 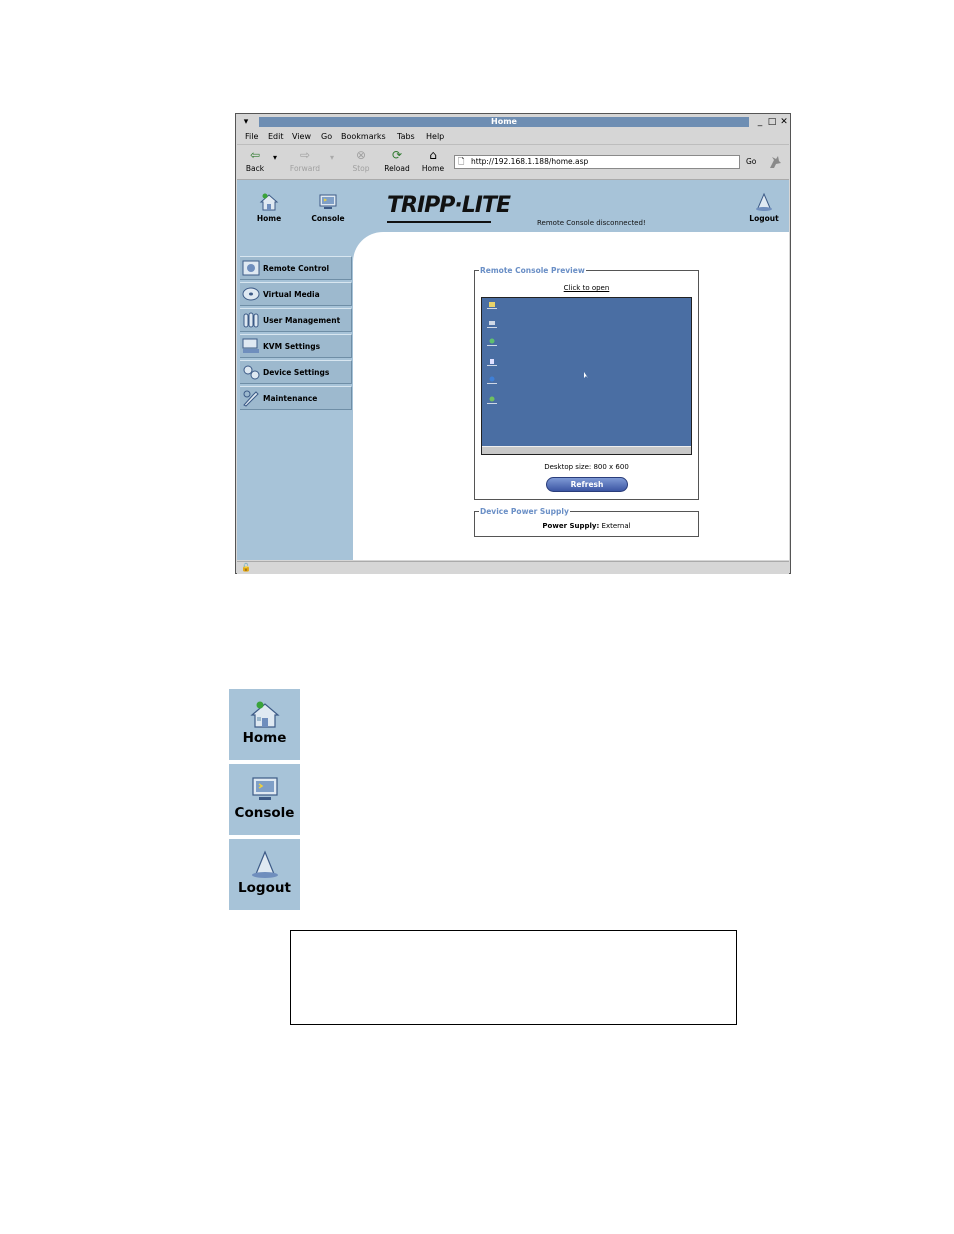 I want to click on sidebar-item-kvm-settings: KVM Settings, so click(x=296, y=346).